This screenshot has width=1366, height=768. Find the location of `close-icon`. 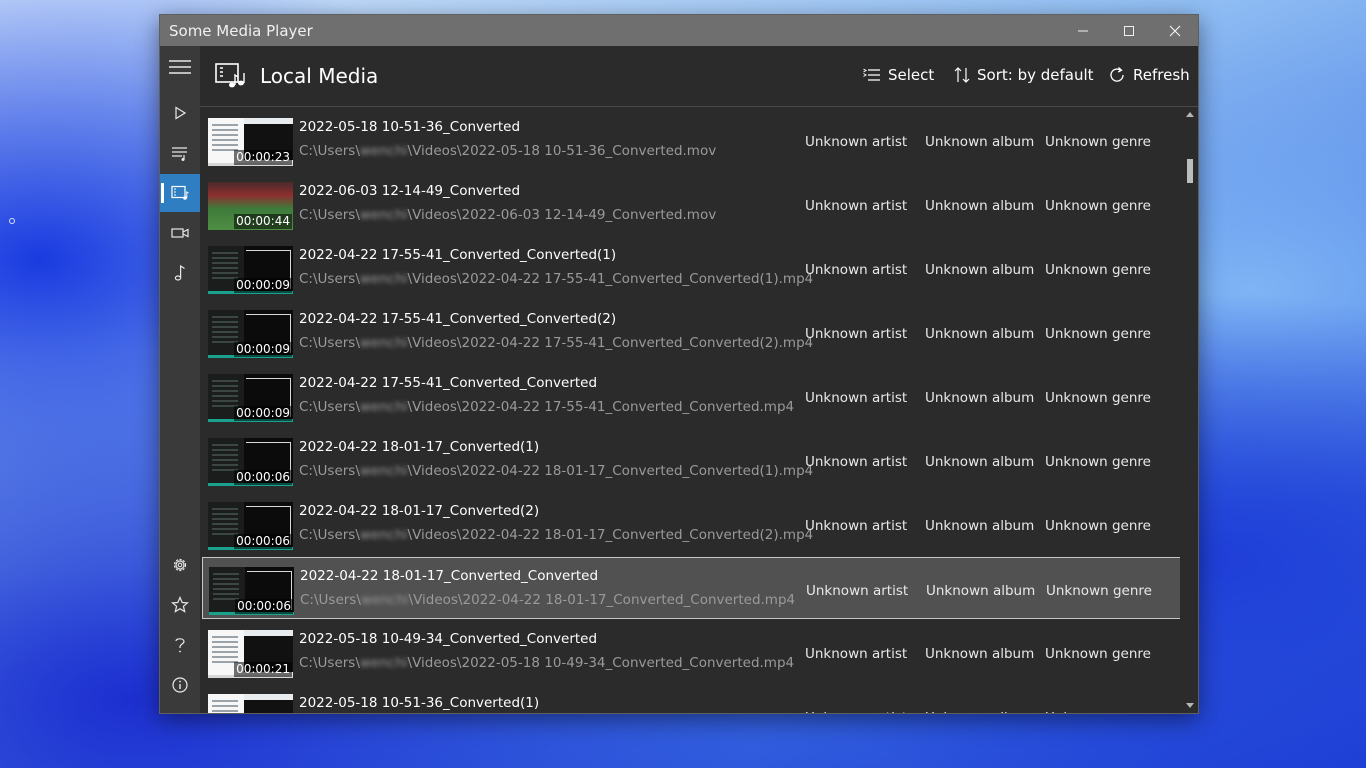

close-icon is located at coordinates (1175, 30).